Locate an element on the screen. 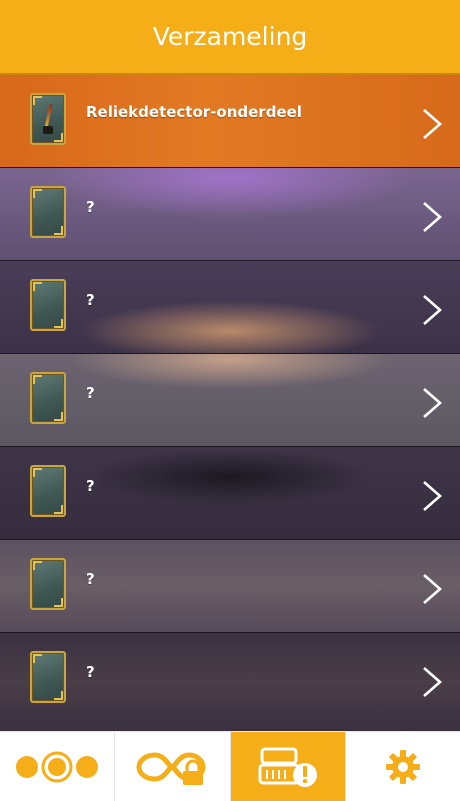 Image resolution: width=460 pixels, height=801 pixels. collection-alert-icon is located at coordinates (287, 767).